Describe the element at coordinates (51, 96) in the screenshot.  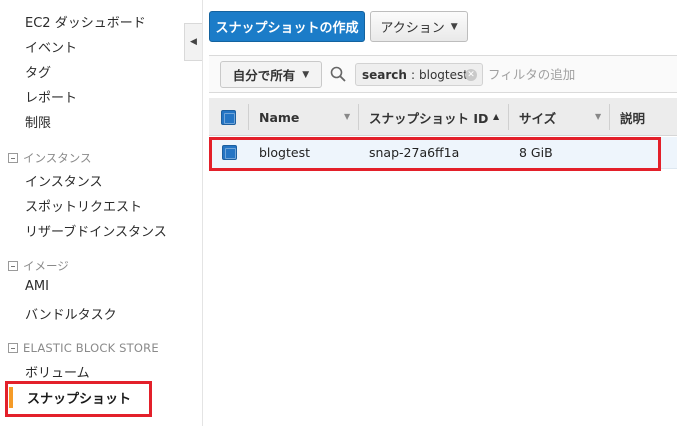
I see `sidebar-item-reports: レポート` at that location.